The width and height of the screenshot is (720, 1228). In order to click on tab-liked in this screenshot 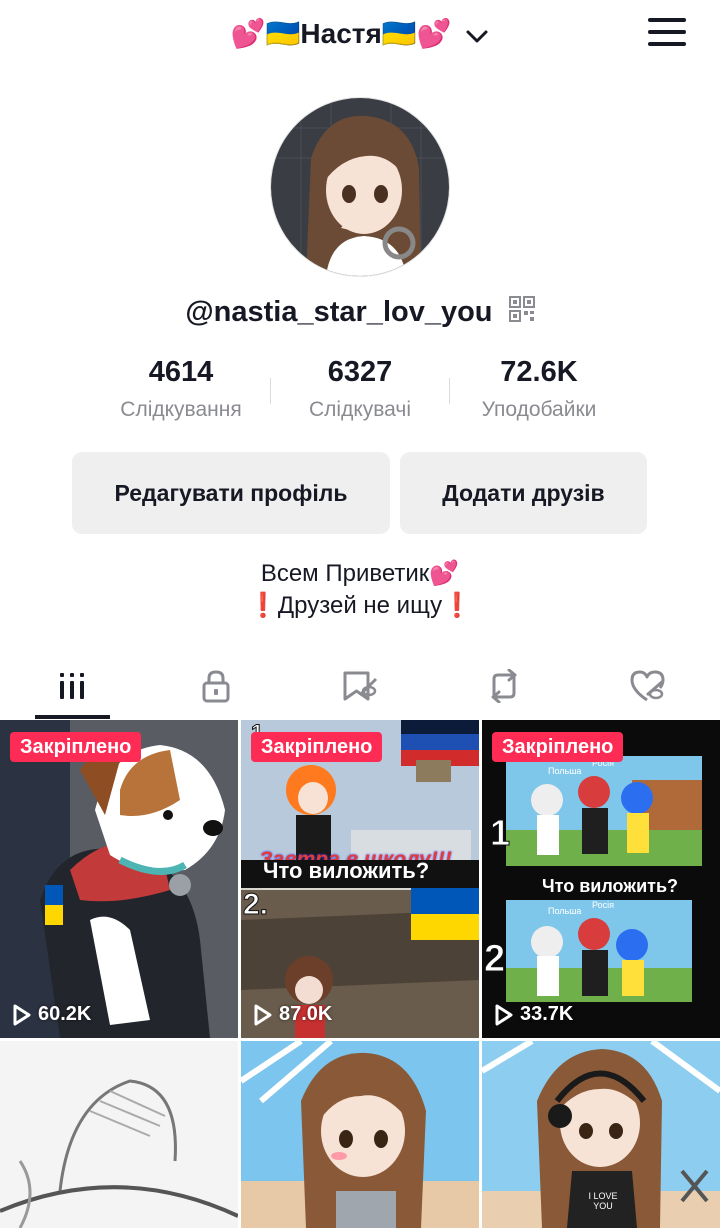, I will do `click(648, 688)`.